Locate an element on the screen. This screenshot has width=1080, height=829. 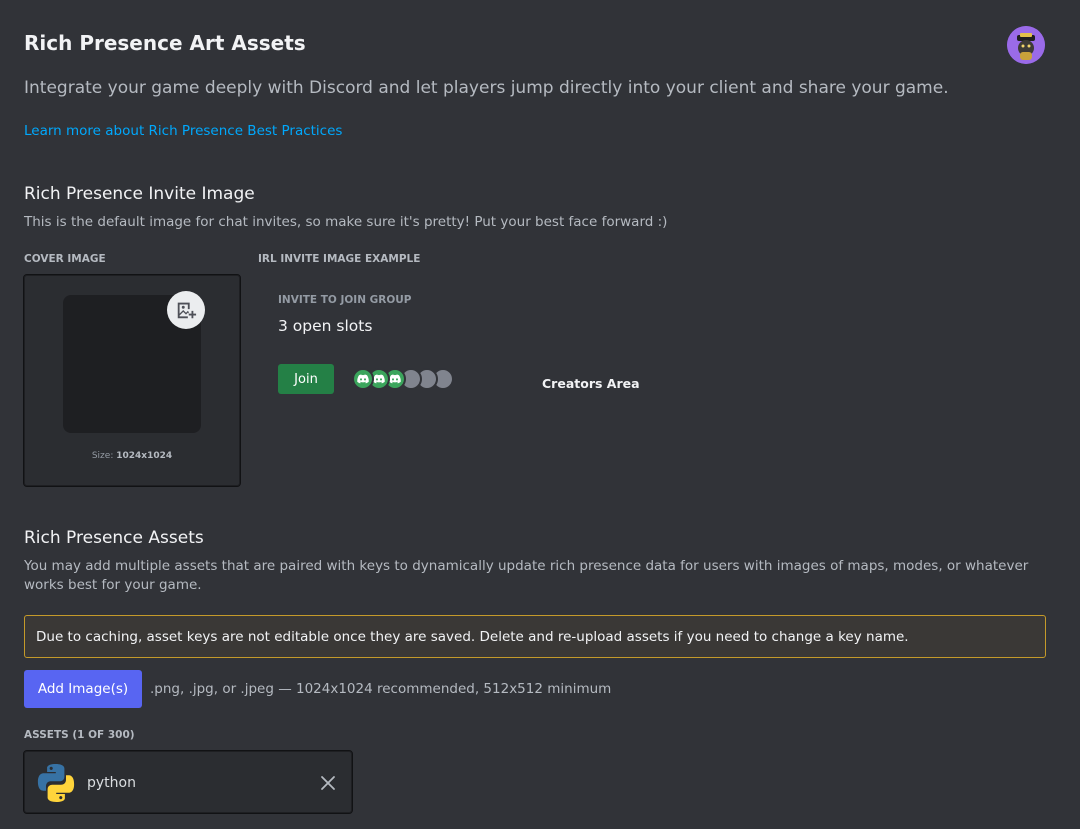
irl-example-label: IRL INVITE IMAGE EXAMPLE is located at coordinates (339, 259).